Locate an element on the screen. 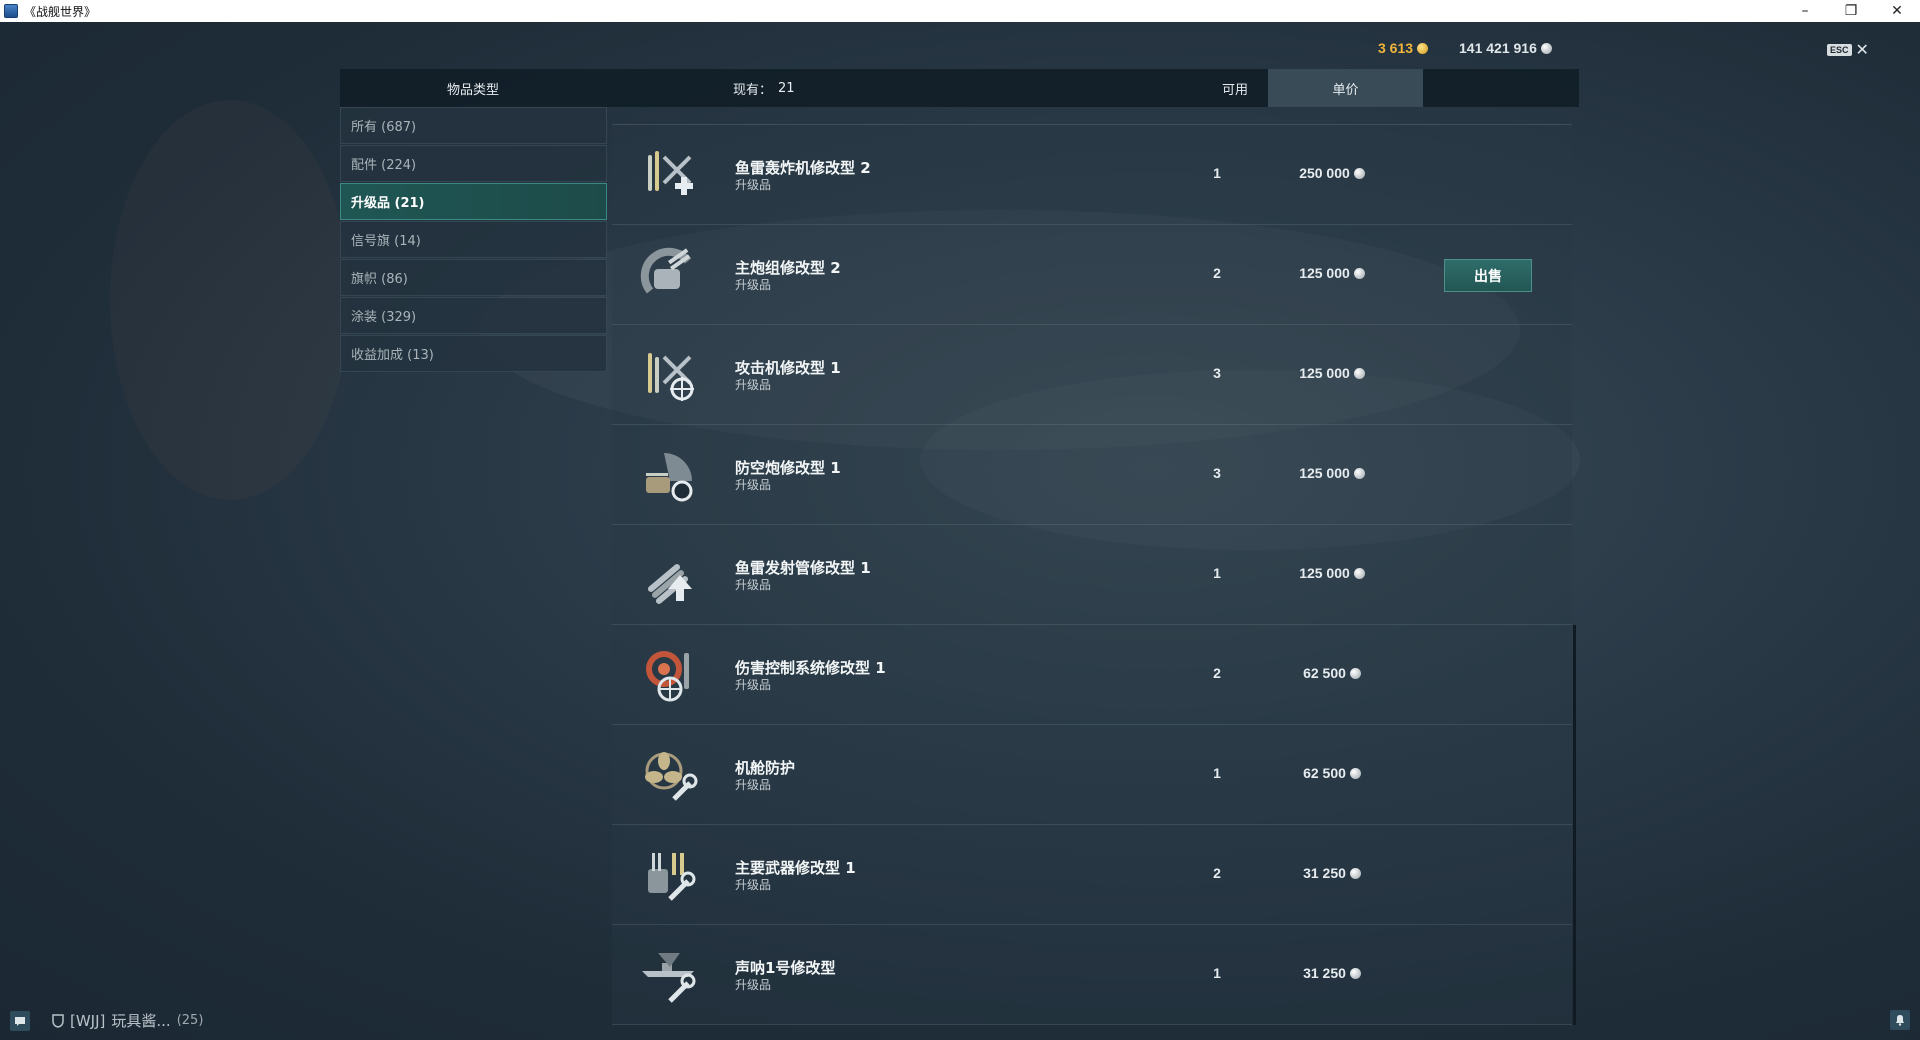 The image size is (1920, 1040). shield-icon is located at coordinates (58, 1020).